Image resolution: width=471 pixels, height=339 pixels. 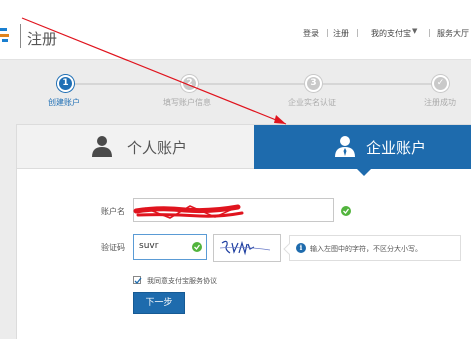 What do you see at coordinates (20, 36) in the screenshot?
I see `header-divider` at bounding box center [20, 36].